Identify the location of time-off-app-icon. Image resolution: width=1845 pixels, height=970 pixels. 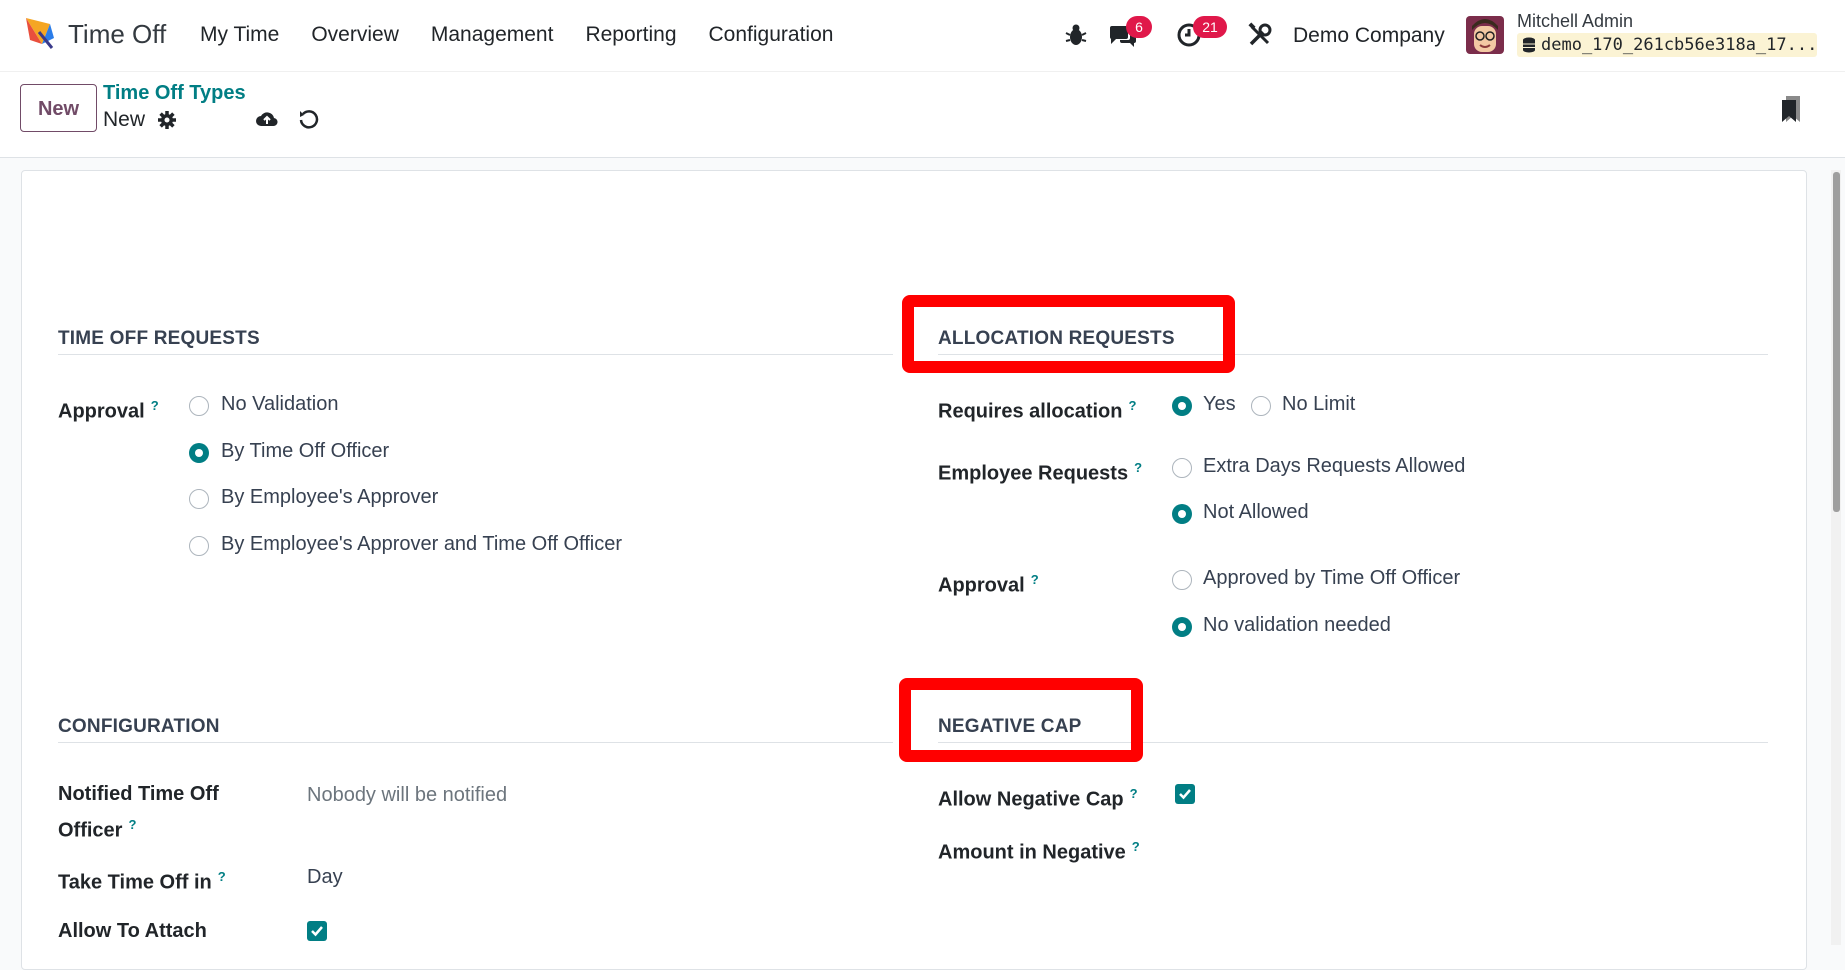
(39, 33).